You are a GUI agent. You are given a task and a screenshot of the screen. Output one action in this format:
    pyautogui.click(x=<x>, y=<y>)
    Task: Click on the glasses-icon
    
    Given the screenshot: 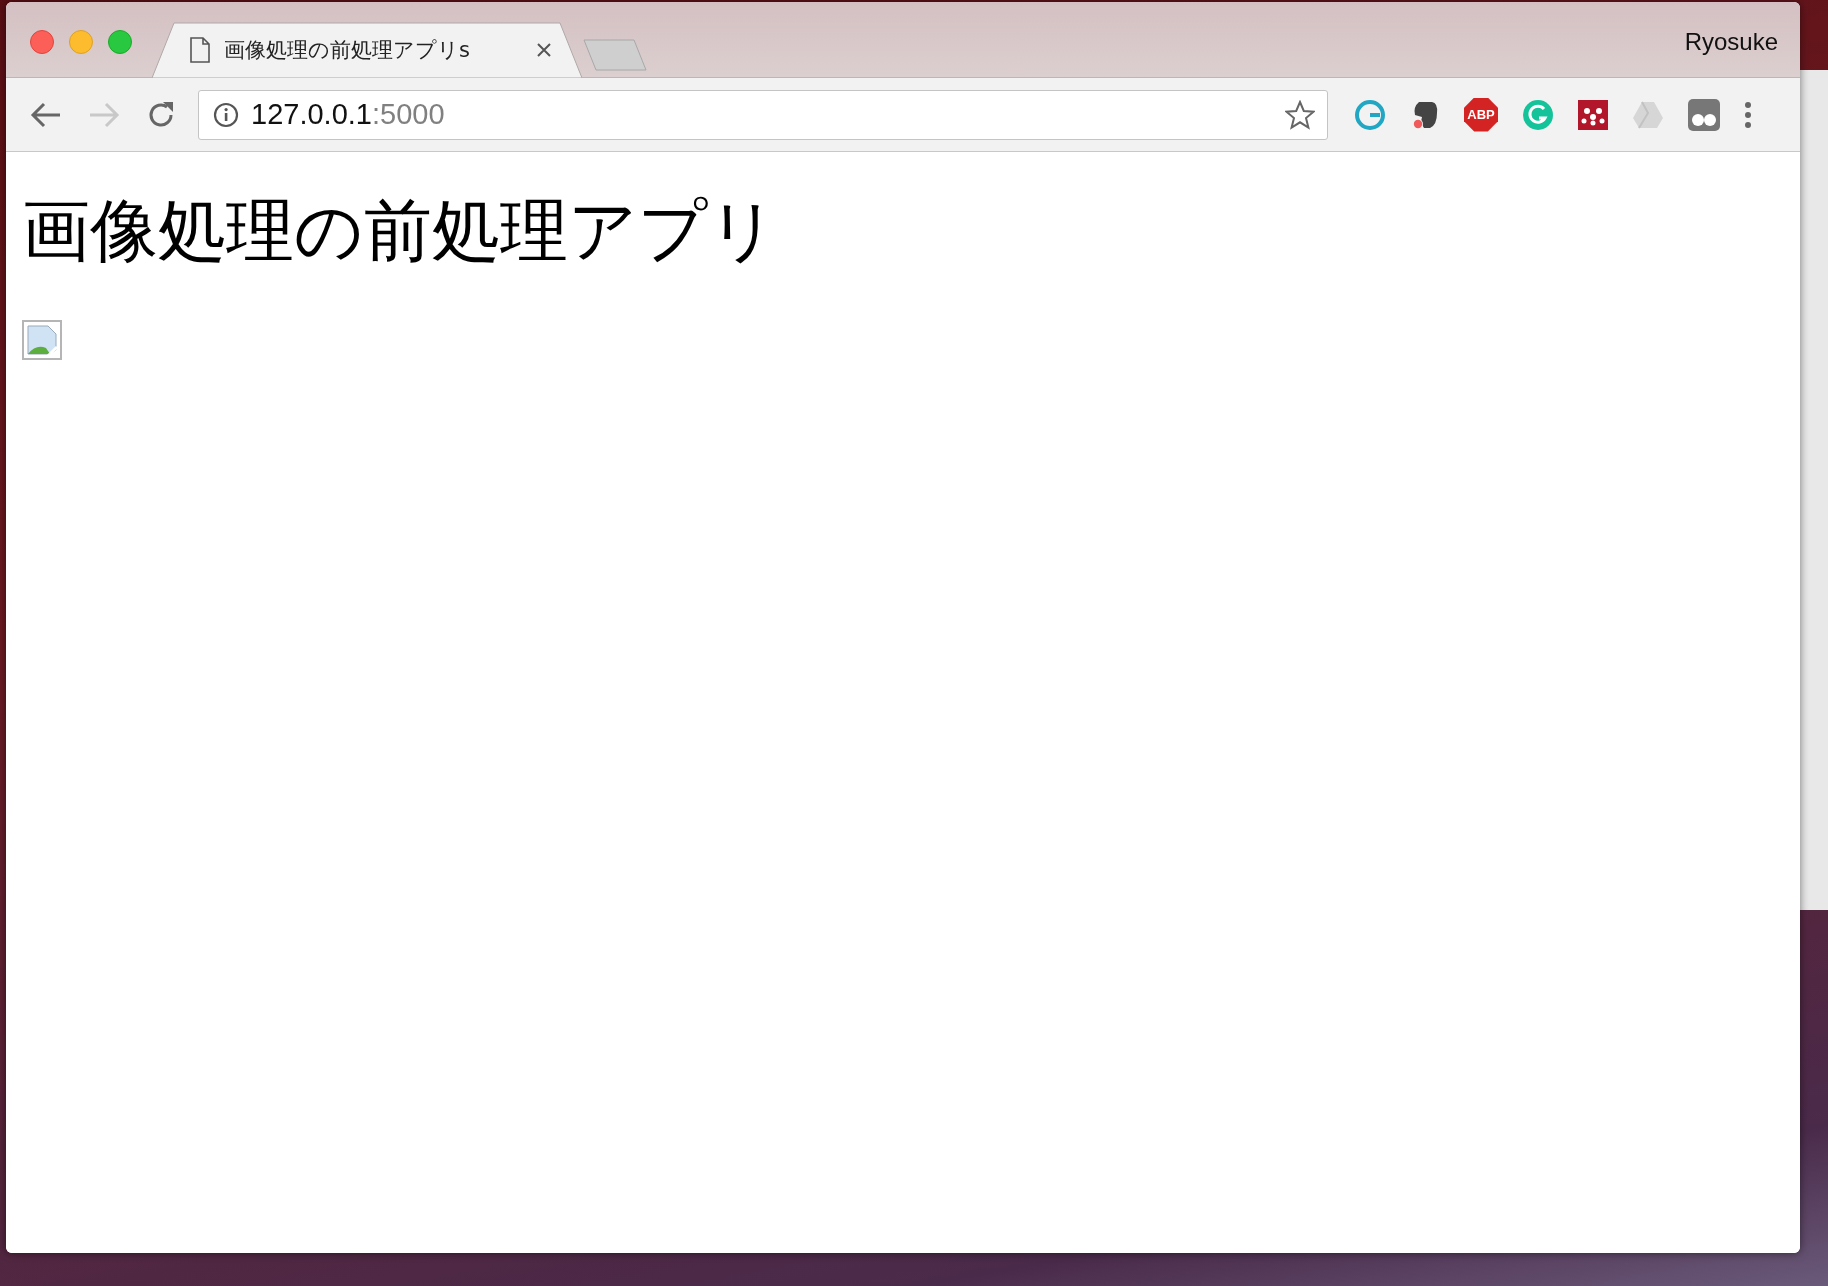 What is the action you would take?
    pyautogui.click(x=1704, y=114)
    